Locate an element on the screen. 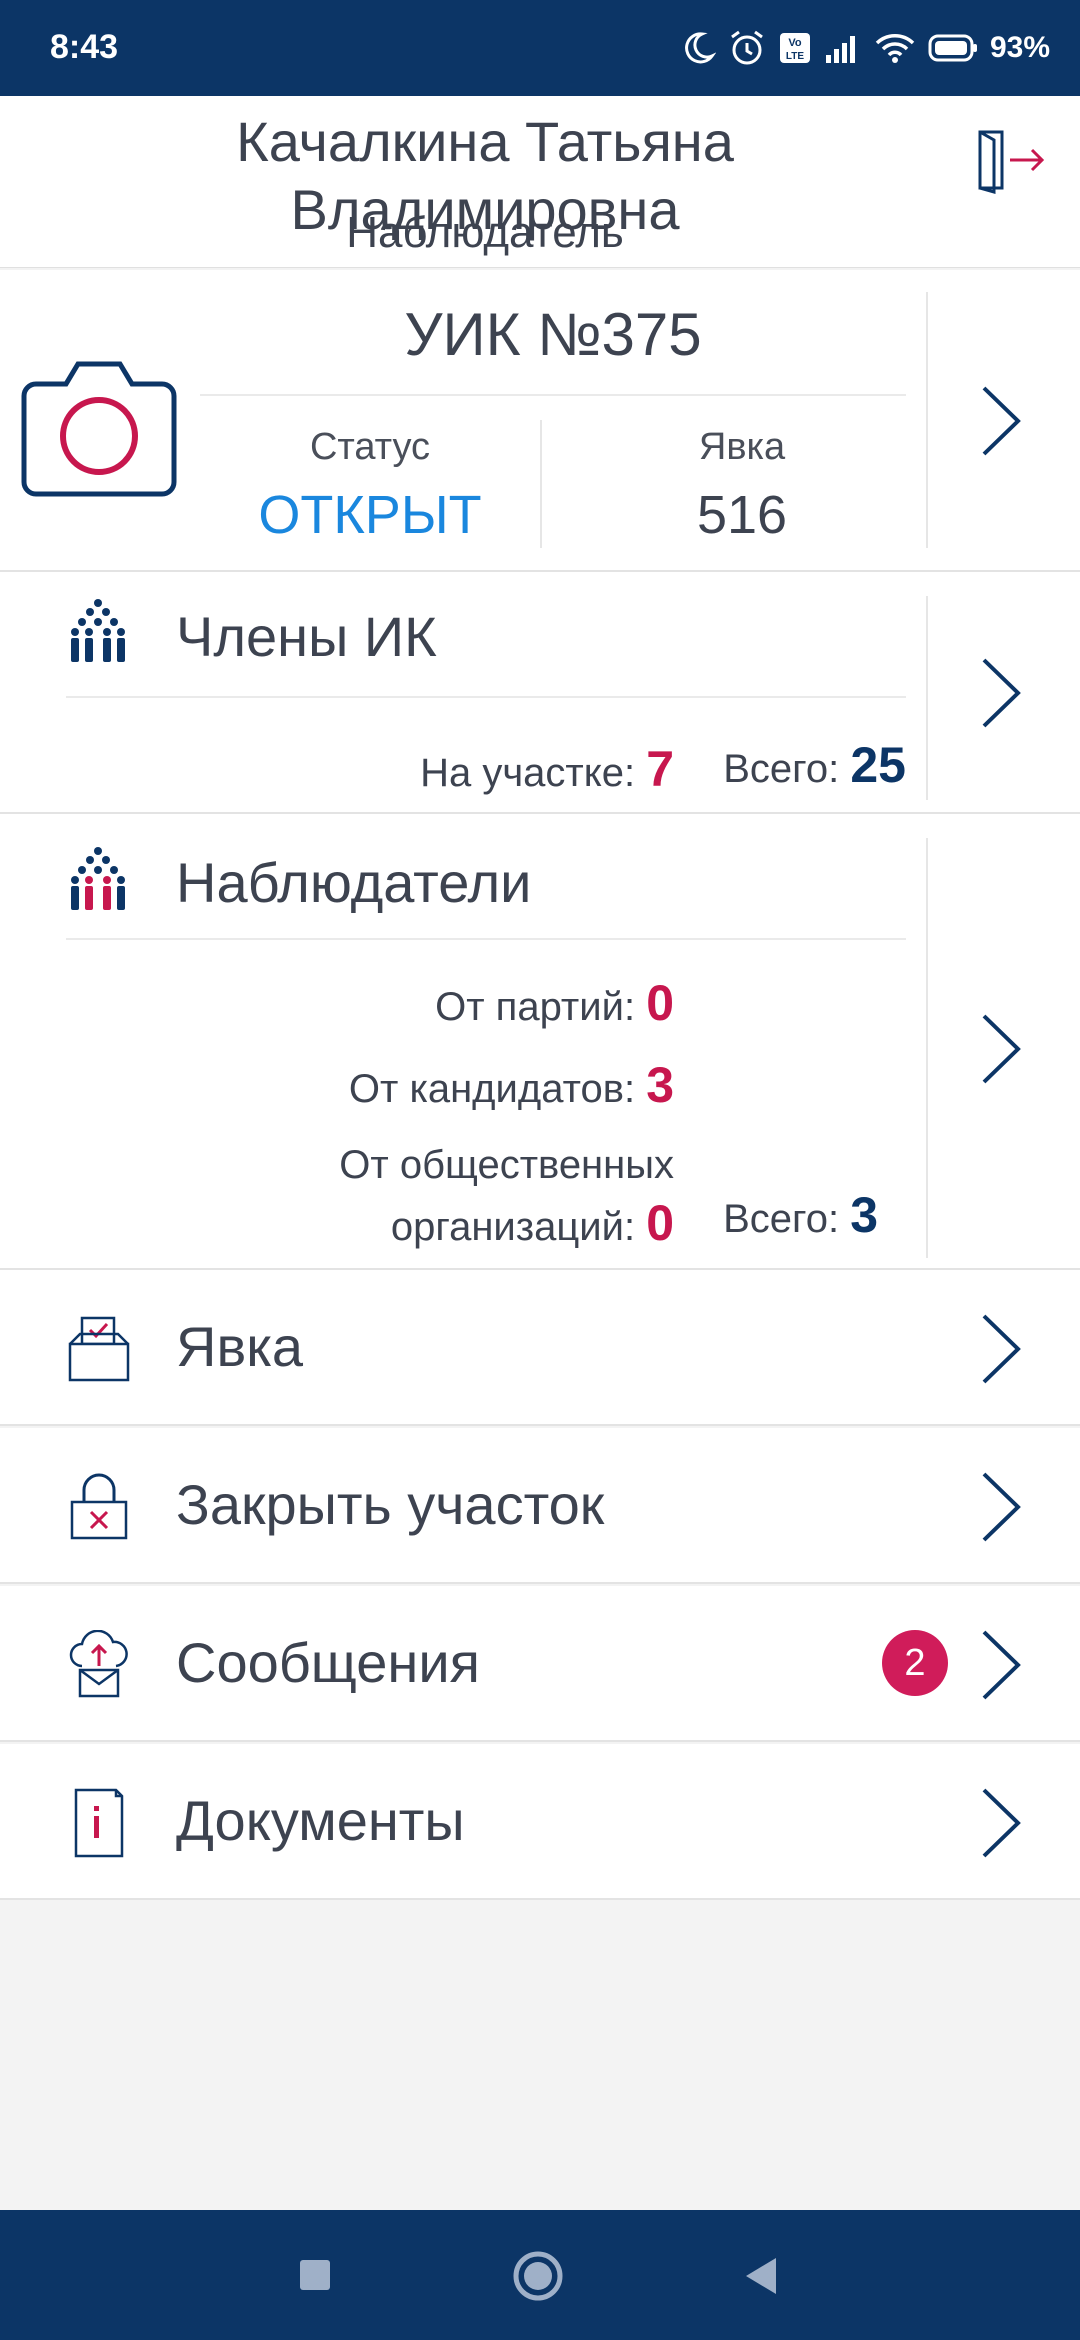 This screenshot has height=2340, width=1080. members-card: Члены ИК На участке: 7 Всего: 25 is located at coordinates (540, 693).